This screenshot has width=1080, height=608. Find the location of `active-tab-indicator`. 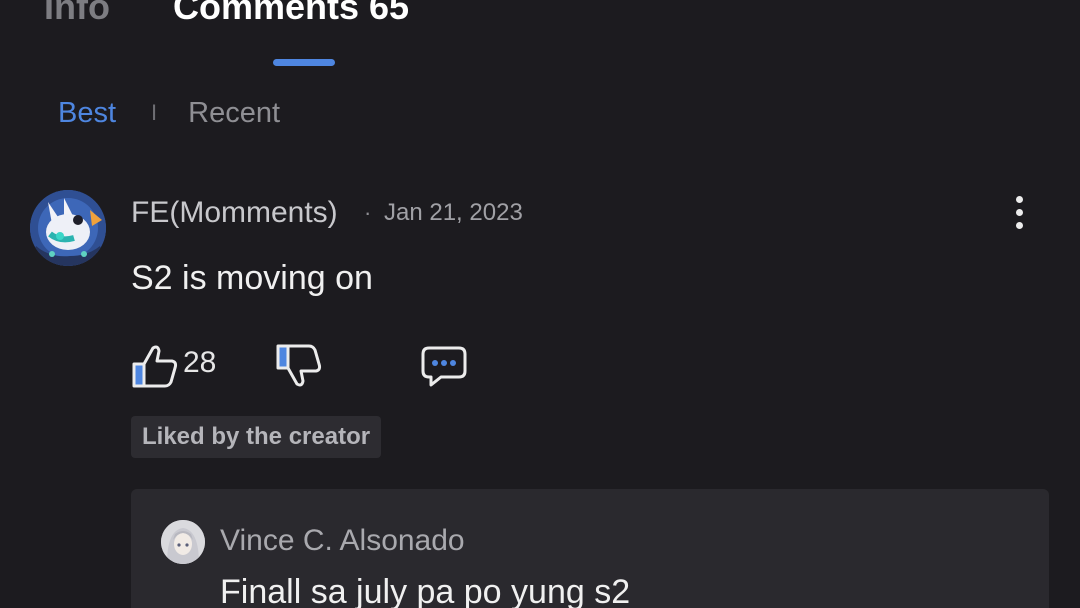

active-tab-indicator is located at coordinates (304, 62).